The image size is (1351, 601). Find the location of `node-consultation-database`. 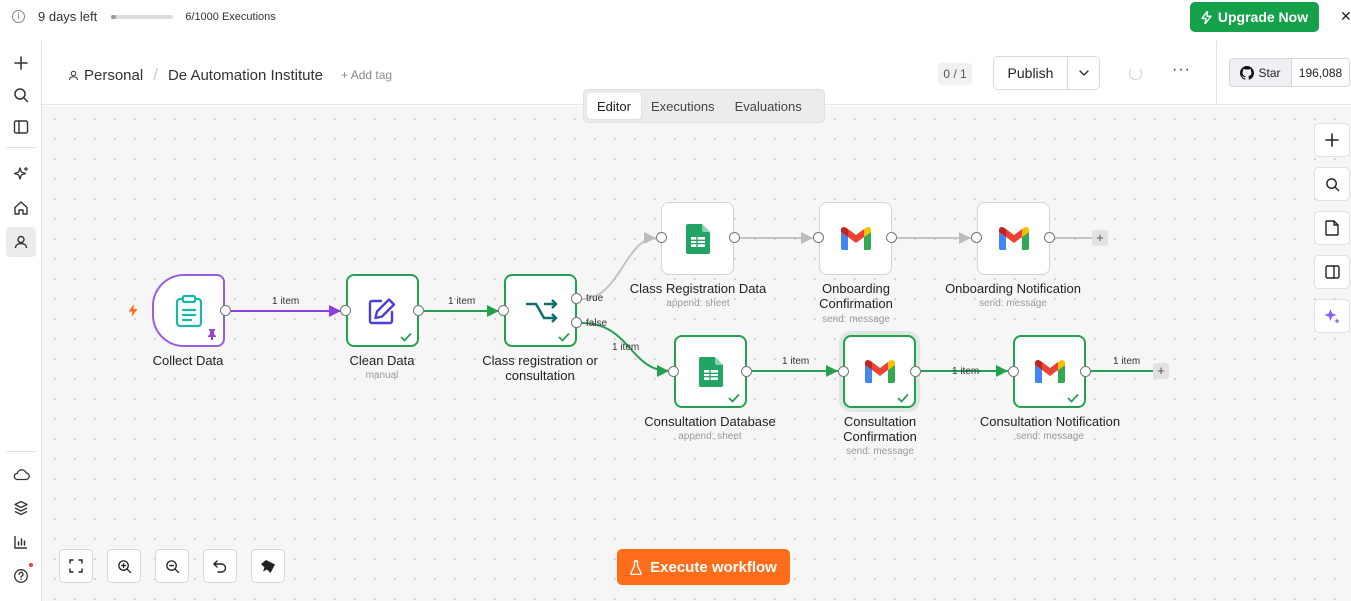

node-consultation-database is located at coordinates (710, 371).